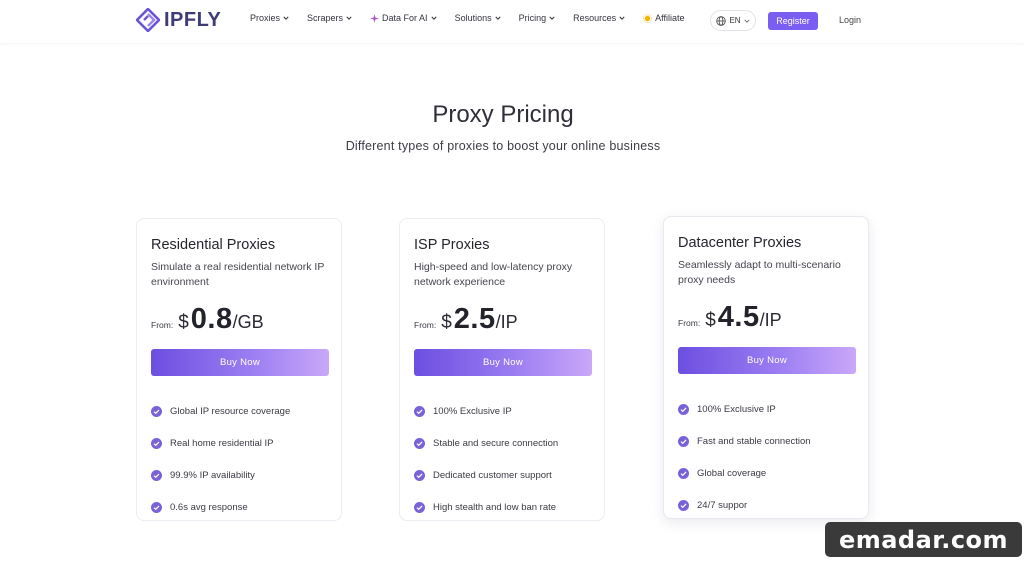 The image size is (1024, 564). I want to click on watermark-text: emadar.com, so click(923, 539).